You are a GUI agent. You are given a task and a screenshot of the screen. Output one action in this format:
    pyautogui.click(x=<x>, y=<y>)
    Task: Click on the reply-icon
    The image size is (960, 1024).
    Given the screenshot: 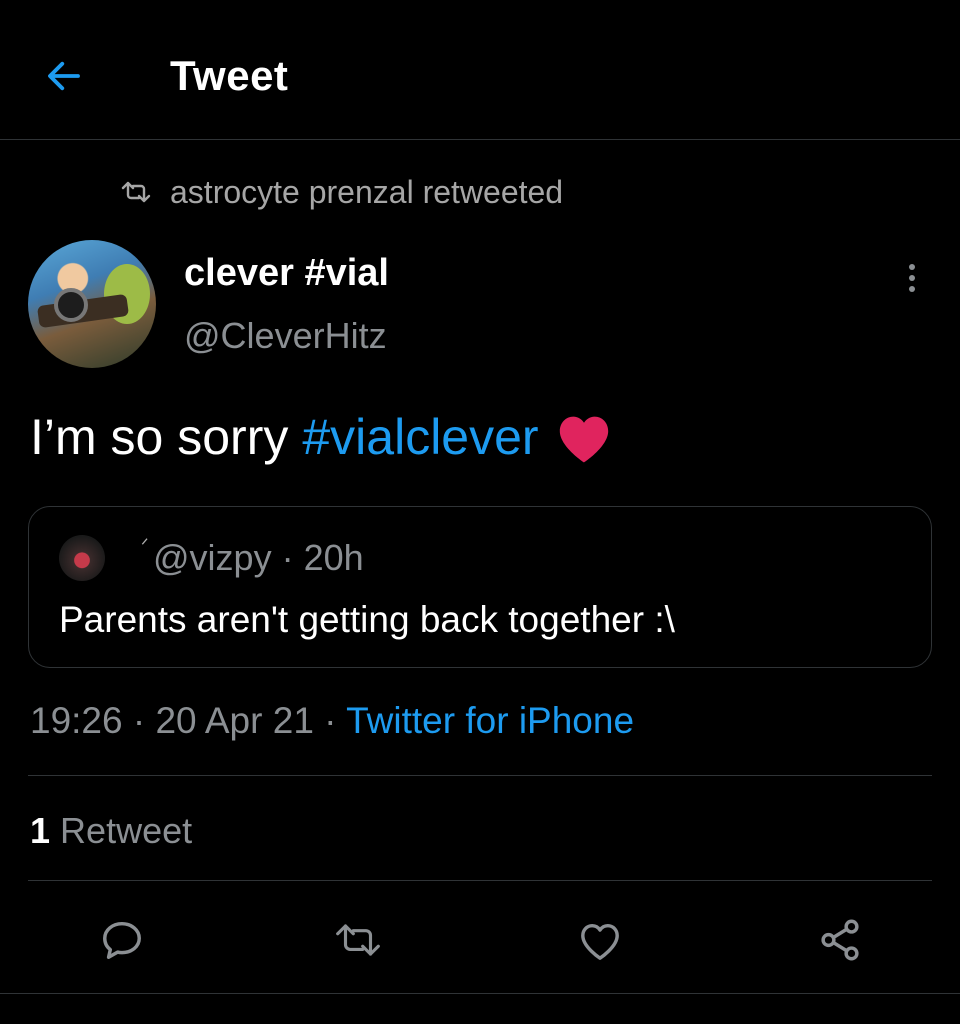 What is the action you would take?
    pyautogui.click(x=122, y=940)
    